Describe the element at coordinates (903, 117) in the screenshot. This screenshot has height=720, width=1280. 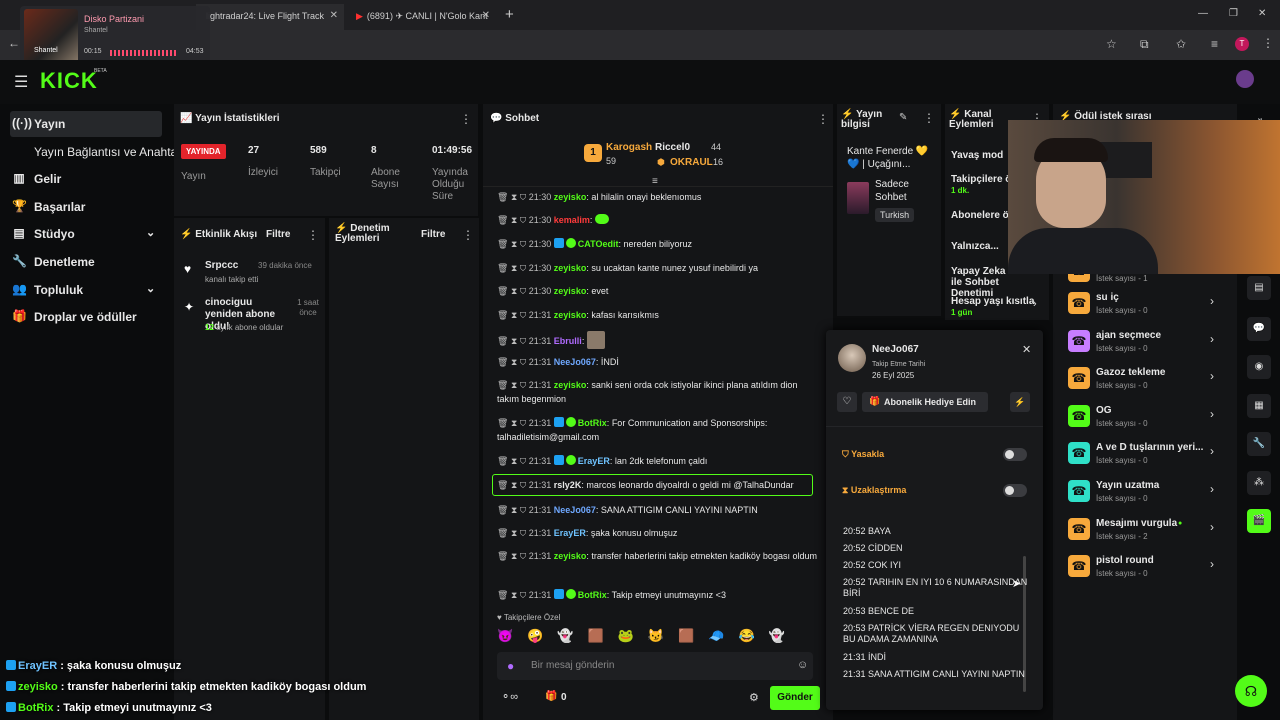
I see `edit-pencil-icon: ✎` at that location.